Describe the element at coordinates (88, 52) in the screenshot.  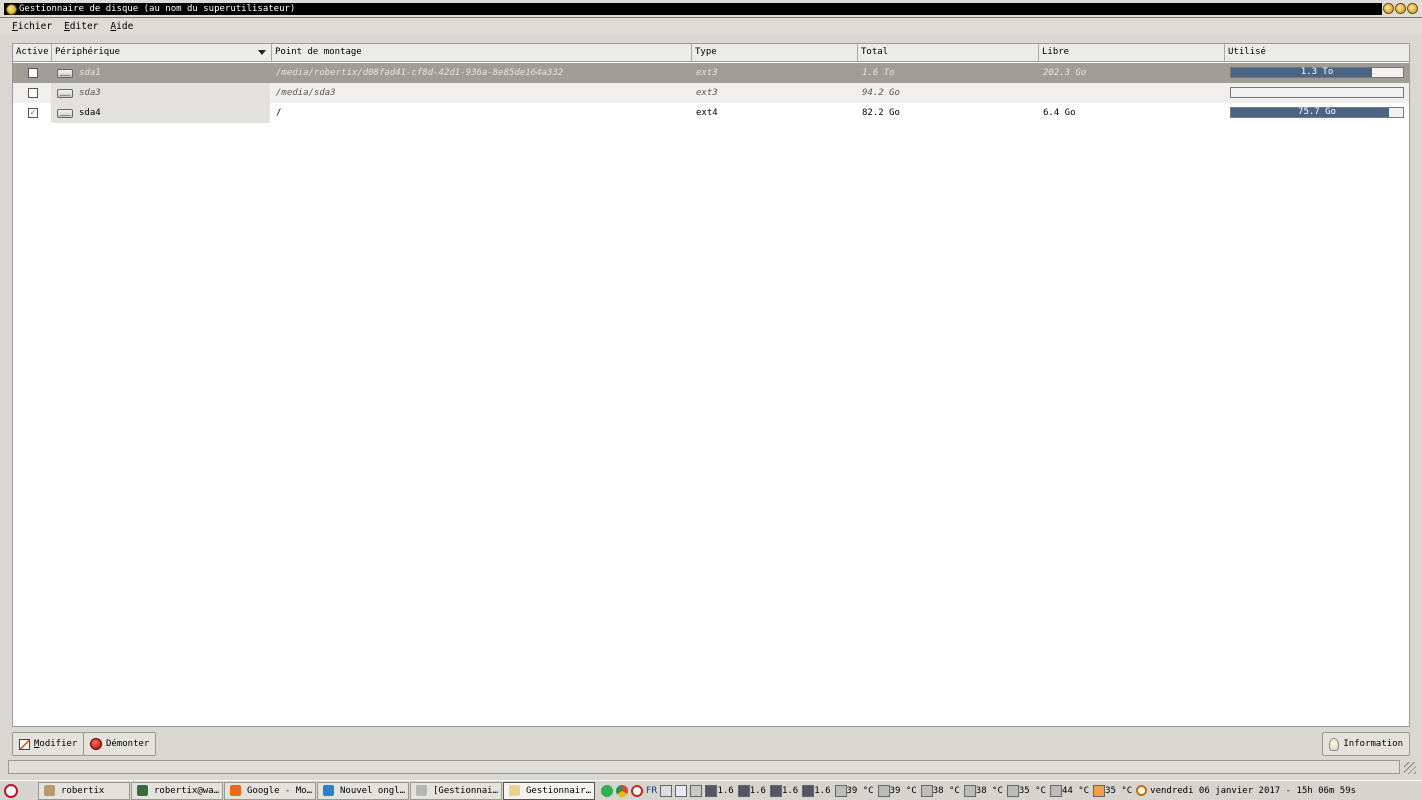
I see `column-header-device-label: Périphérique` at that location.